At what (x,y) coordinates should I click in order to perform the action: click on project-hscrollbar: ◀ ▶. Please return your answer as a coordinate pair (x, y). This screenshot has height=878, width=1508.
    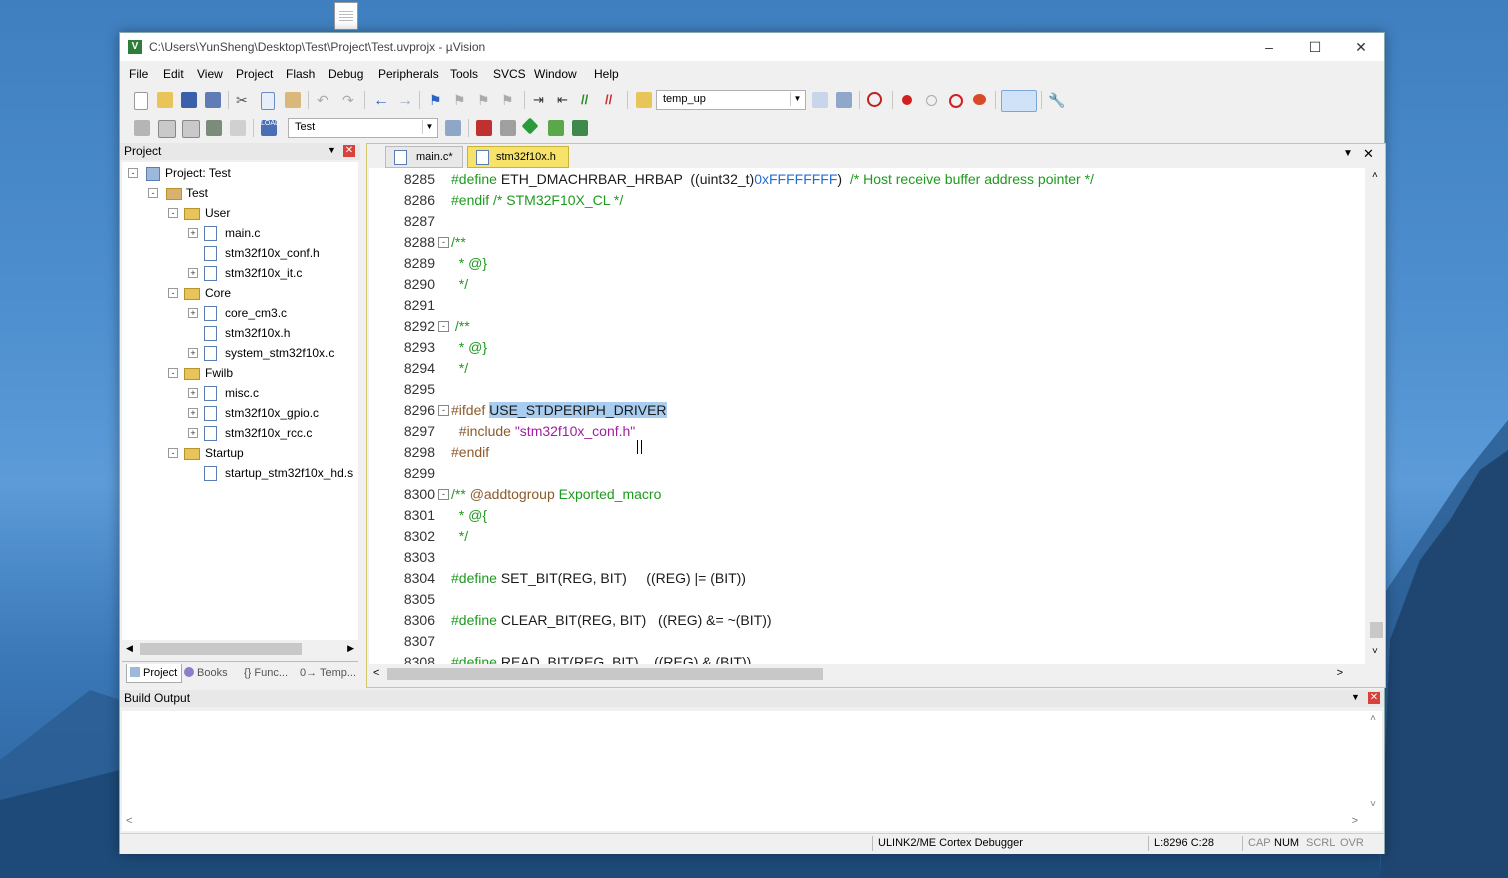
    Looking at the image, I should click on (240, 649).